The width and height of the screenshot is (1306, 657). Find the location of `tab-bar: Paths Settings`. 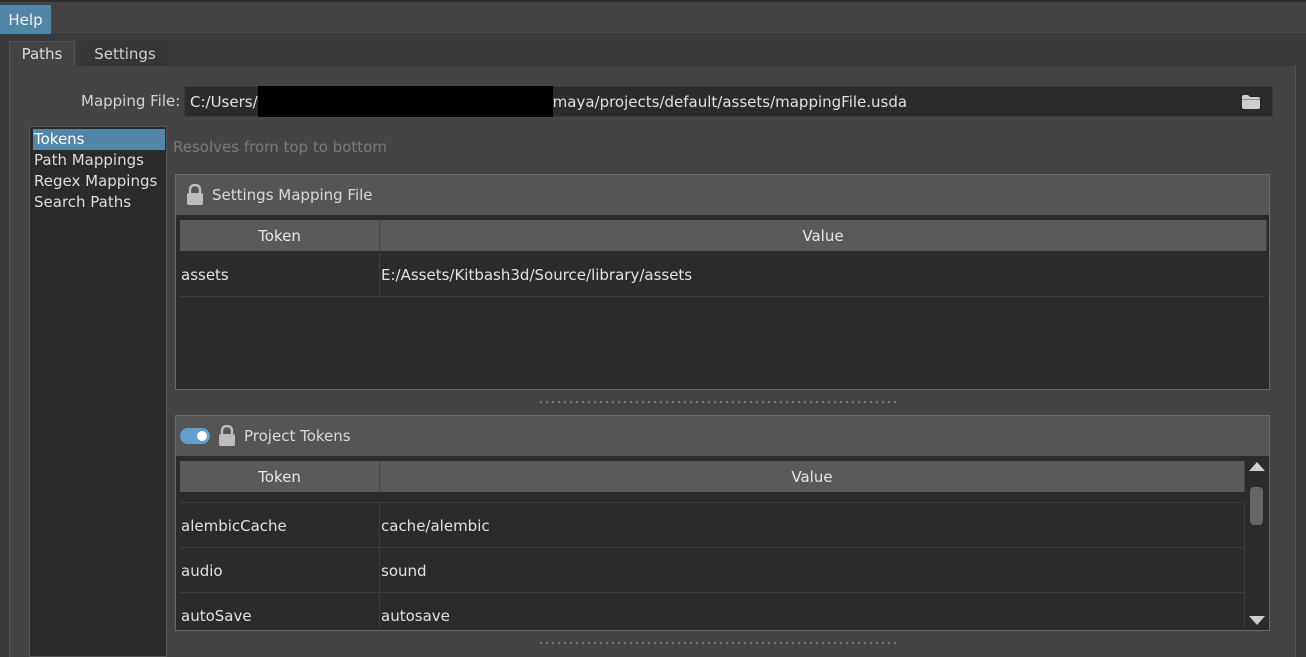

tab-bar: Paths Settings is located at coordinates (653, 51).